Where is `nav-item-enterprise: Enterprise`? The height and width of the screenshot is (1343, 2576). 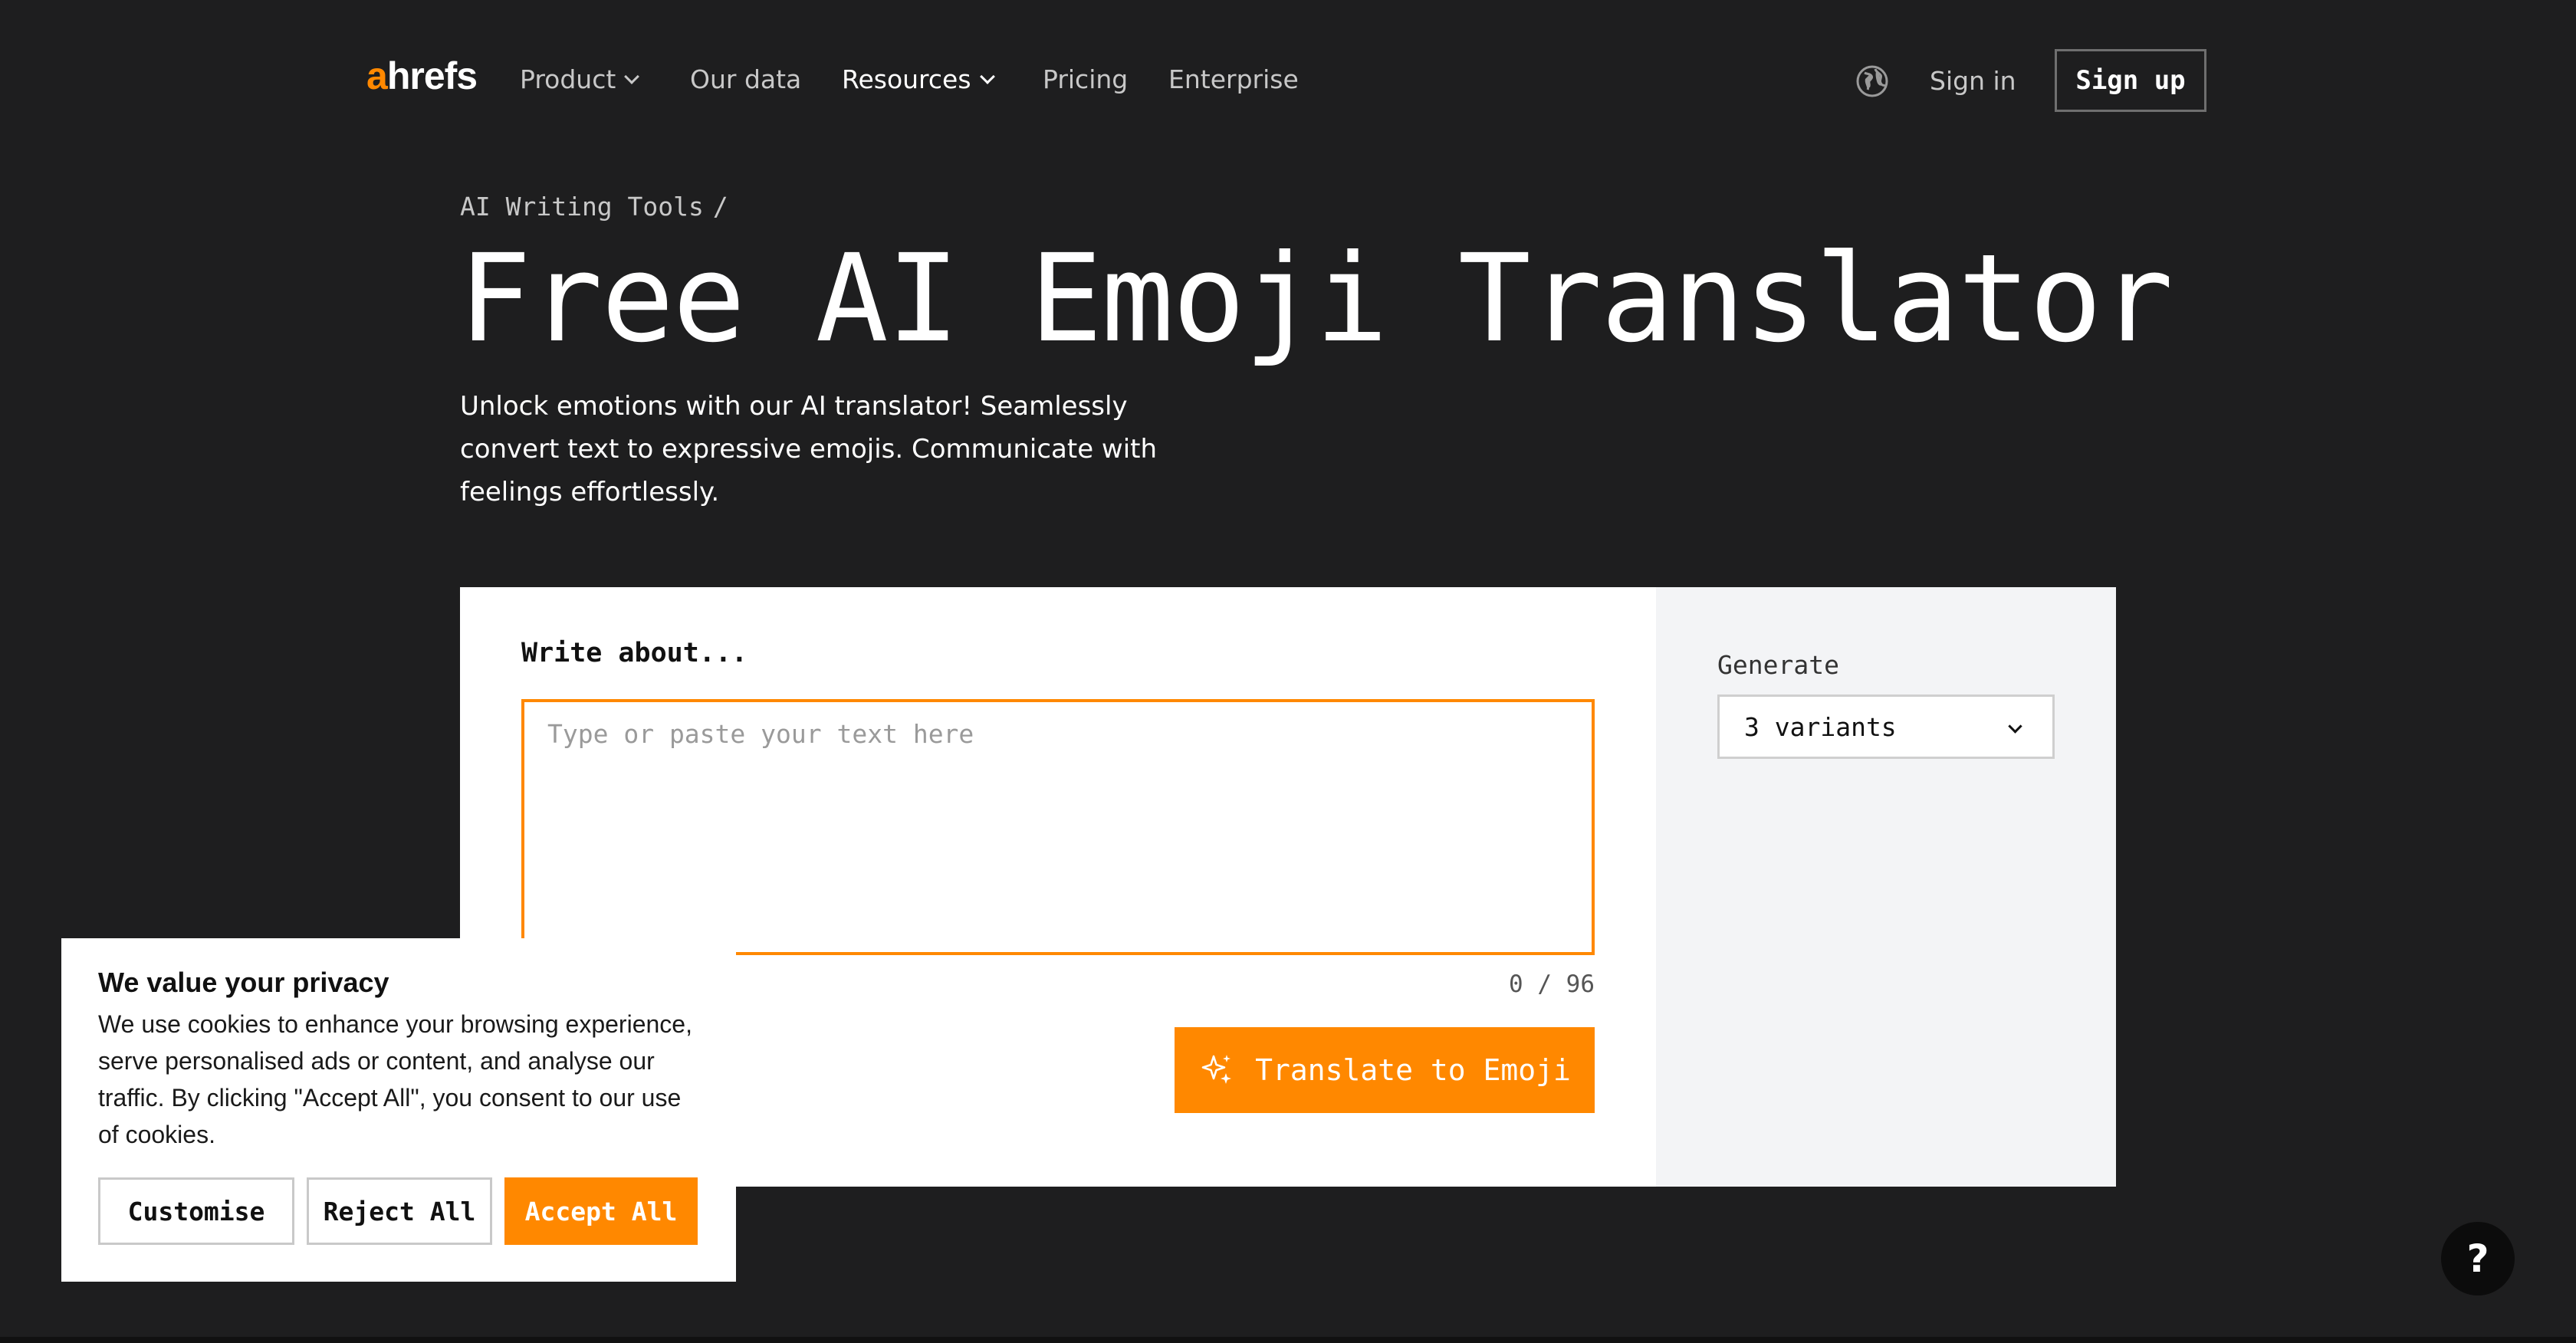 nav-item-enterprise: Enterprise is located at coordinates (1234, 79).